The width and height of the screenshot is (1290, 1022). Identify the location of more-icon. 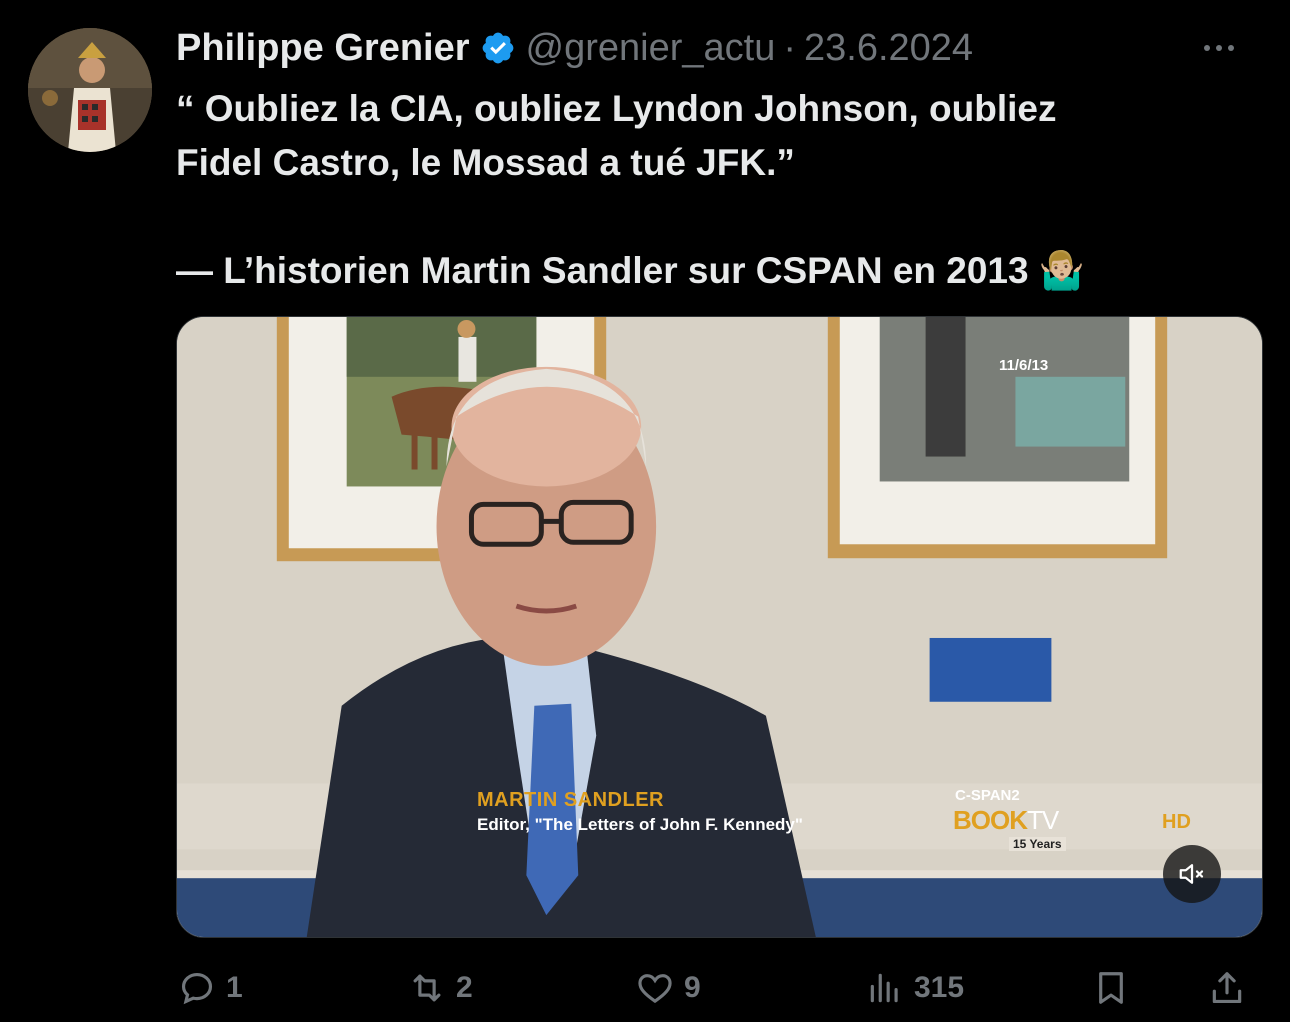
(1219, 48).